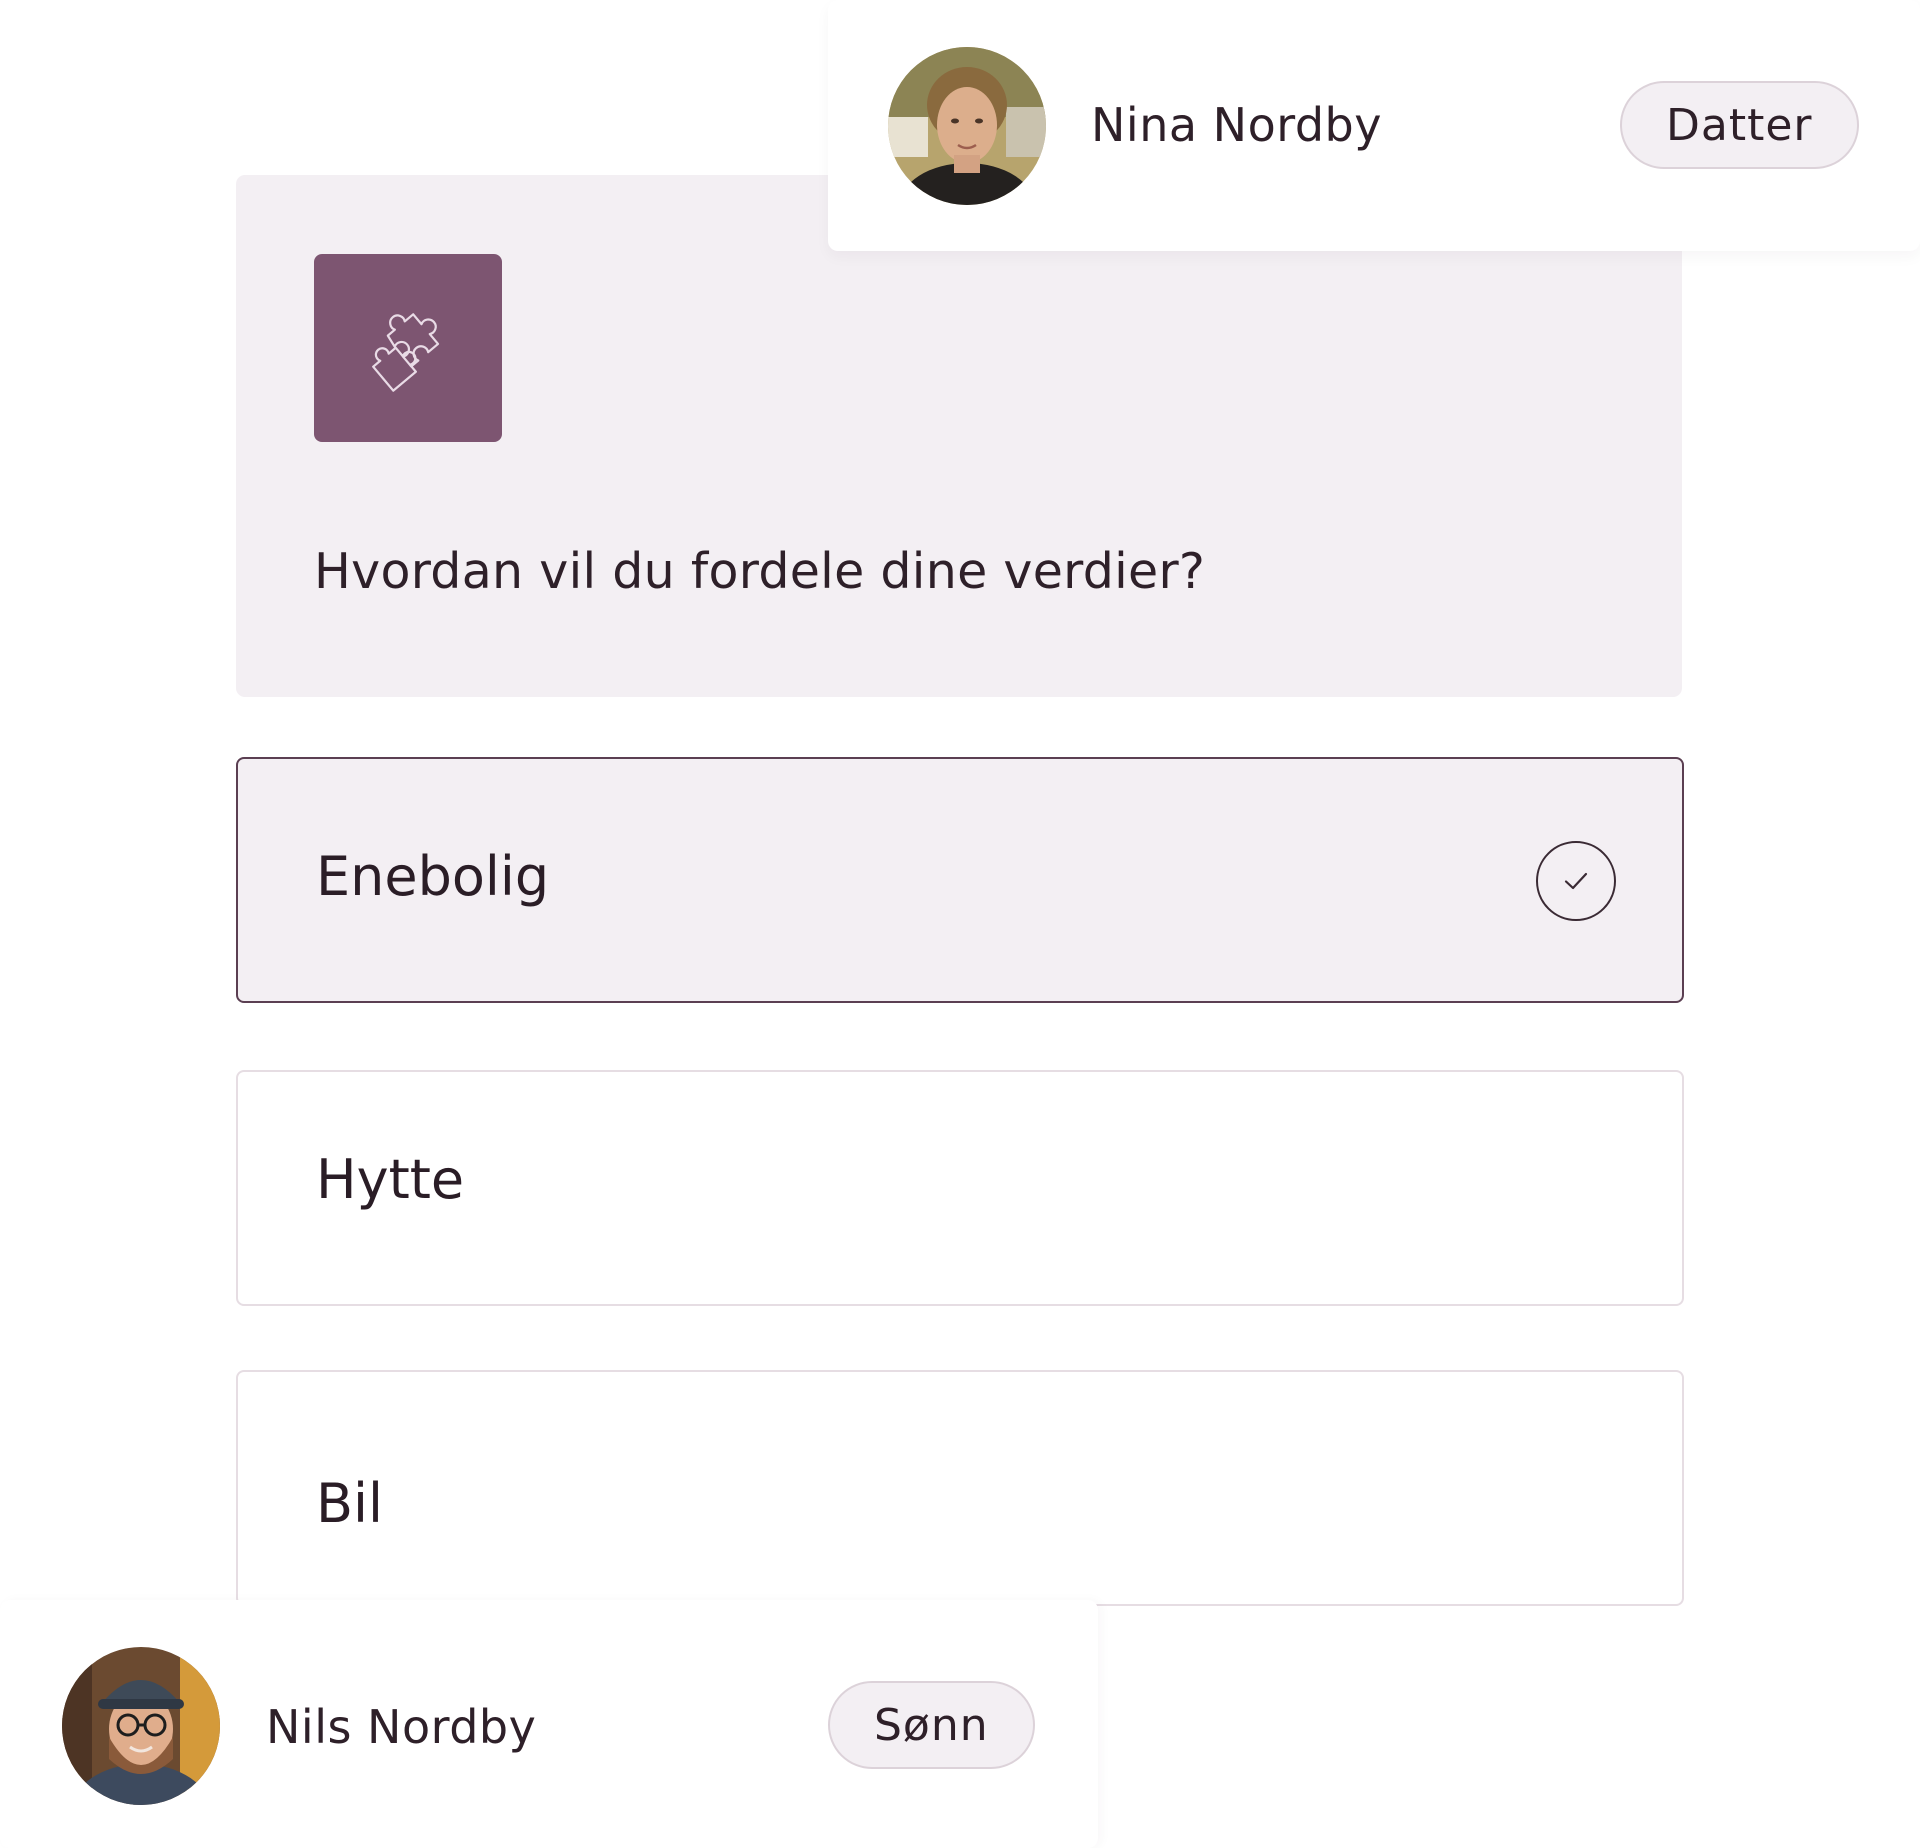 The width and height of the screenshot is (1920, 1848). What do you see at coordinates (1739, 125) in the screenshot?
I see `role-badge: Datter` at bounding box center [1739, 125].